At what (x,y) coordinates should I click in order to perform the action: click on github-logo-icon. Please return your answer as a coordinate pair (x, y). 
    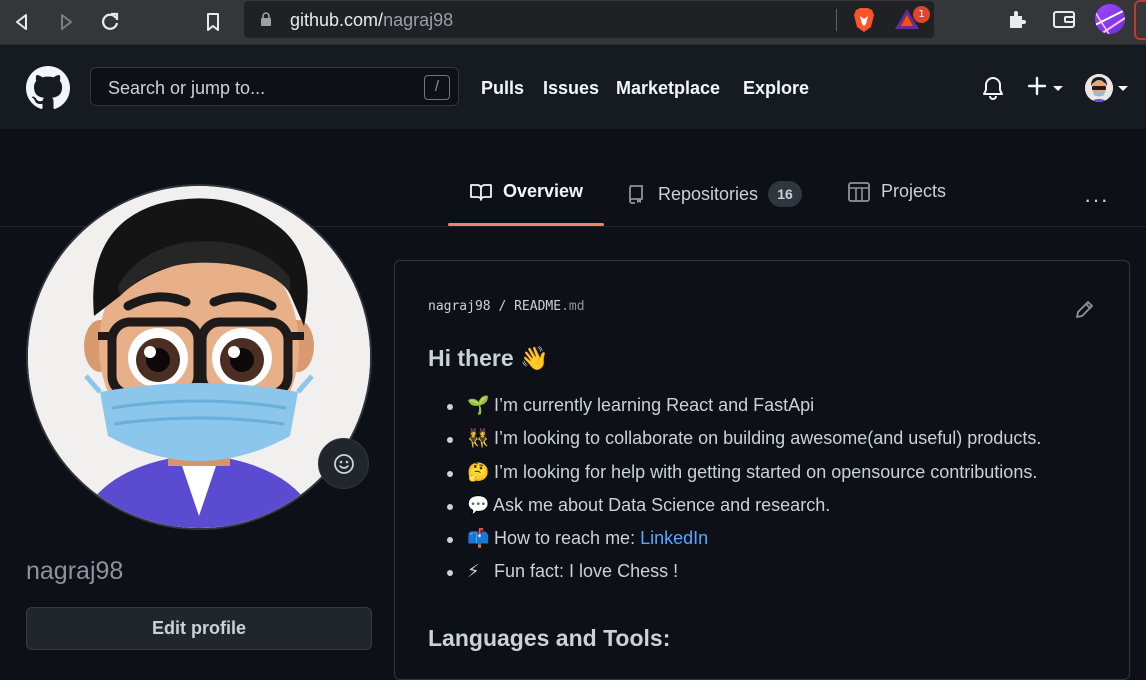
    Looking at the image, I should click on (48, 88).